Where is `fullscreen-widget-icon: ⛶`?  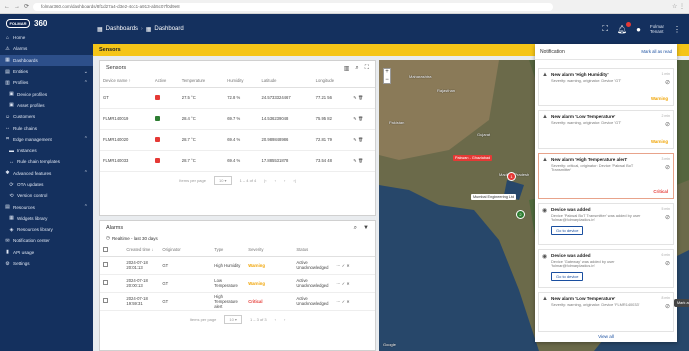
fullscreen-widget-icon: ⛶ is located at coordinates (367, 68).